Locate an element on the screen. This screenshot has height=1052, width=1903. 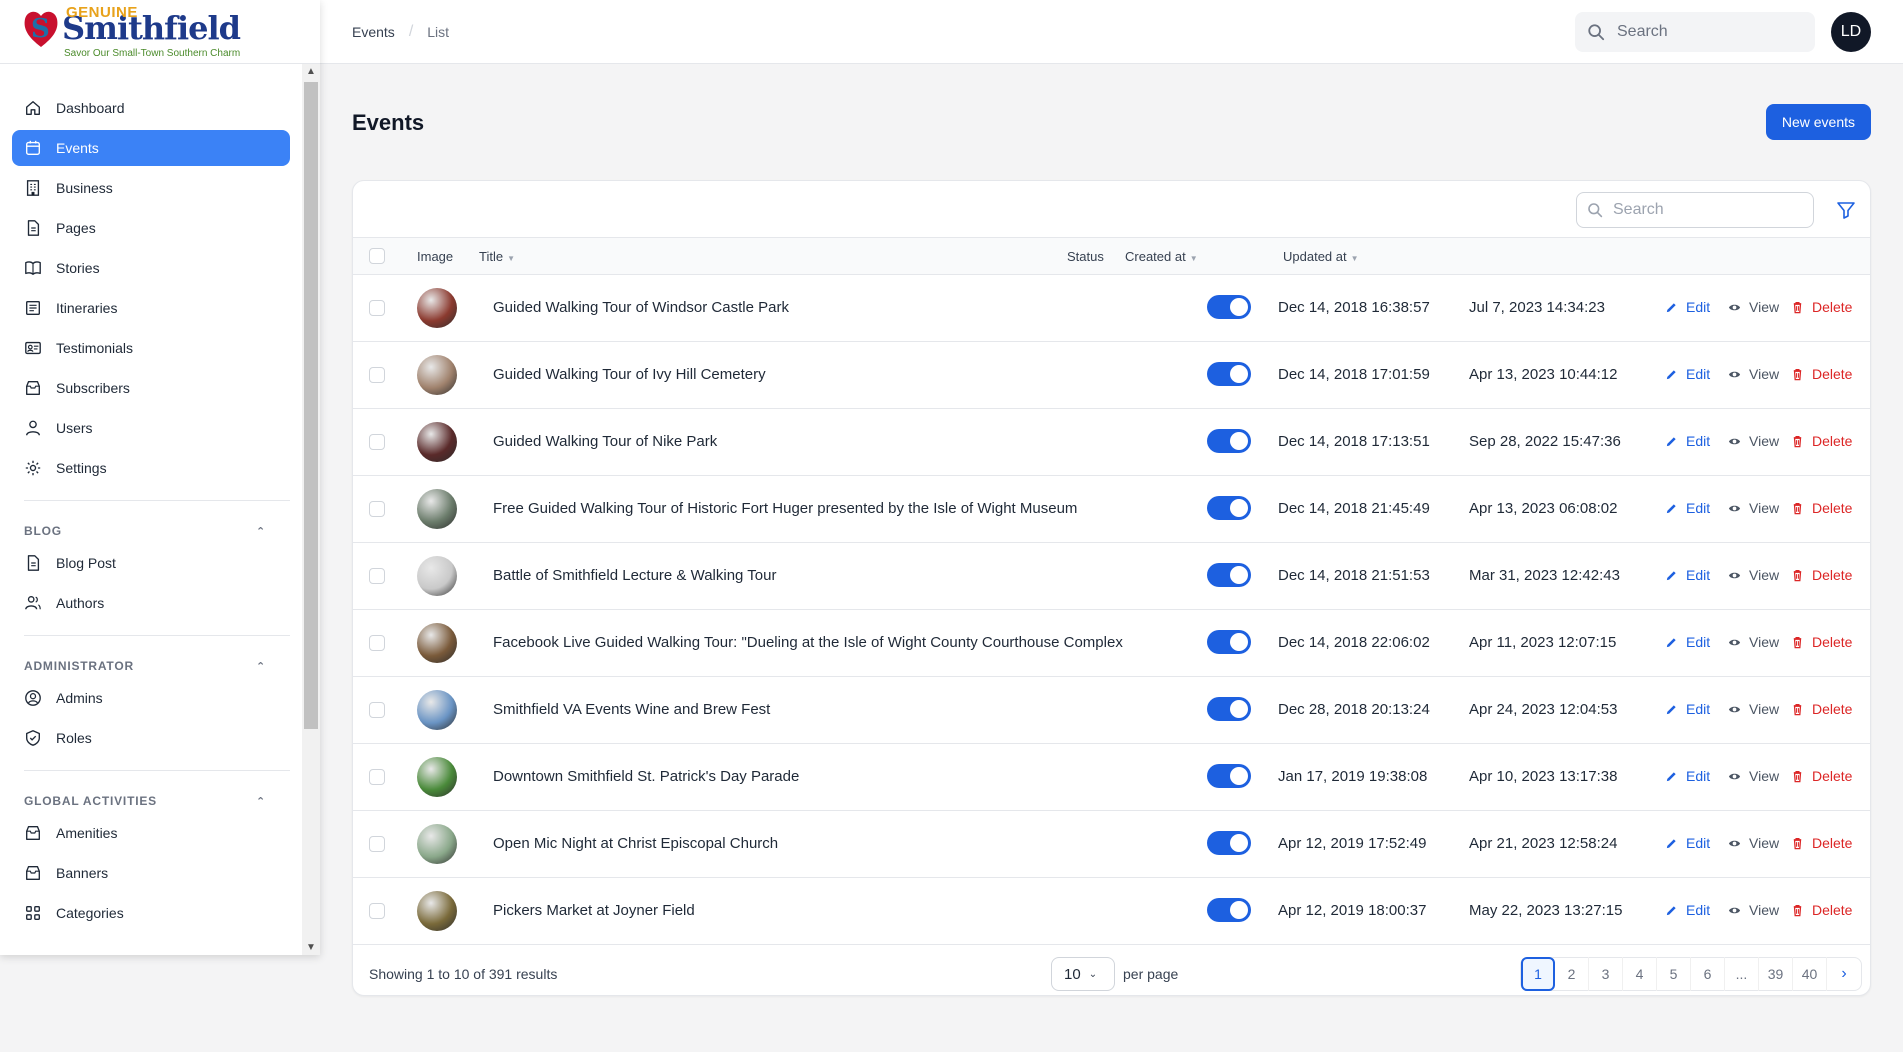
sidebar-item-itineraries: Itineraries is located at coordinates (151, 308).